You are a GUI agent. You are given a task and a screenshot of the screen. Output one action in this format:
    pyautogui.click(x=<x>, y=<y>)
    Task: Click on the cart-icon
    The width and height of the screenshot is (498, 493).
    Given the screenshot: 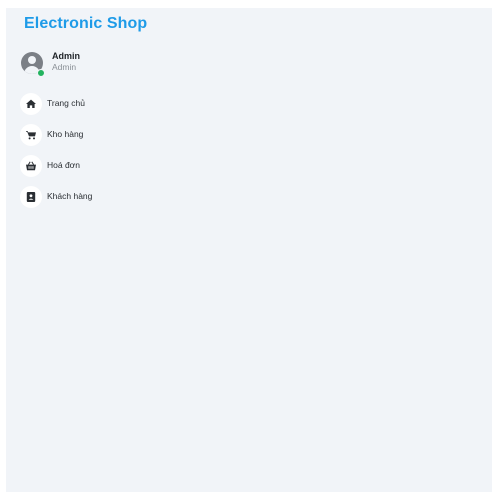 What is the action you would take?
    pyautogui.click(x=31, y=135)
    